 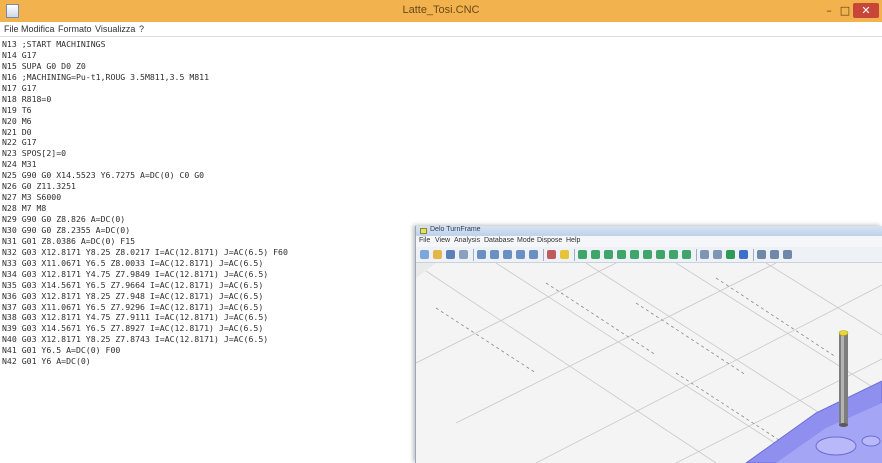 What do you see at coordinates (141, 29) in the screenshot?
I see `menu-help: ?` at bounding box center [141, 29].